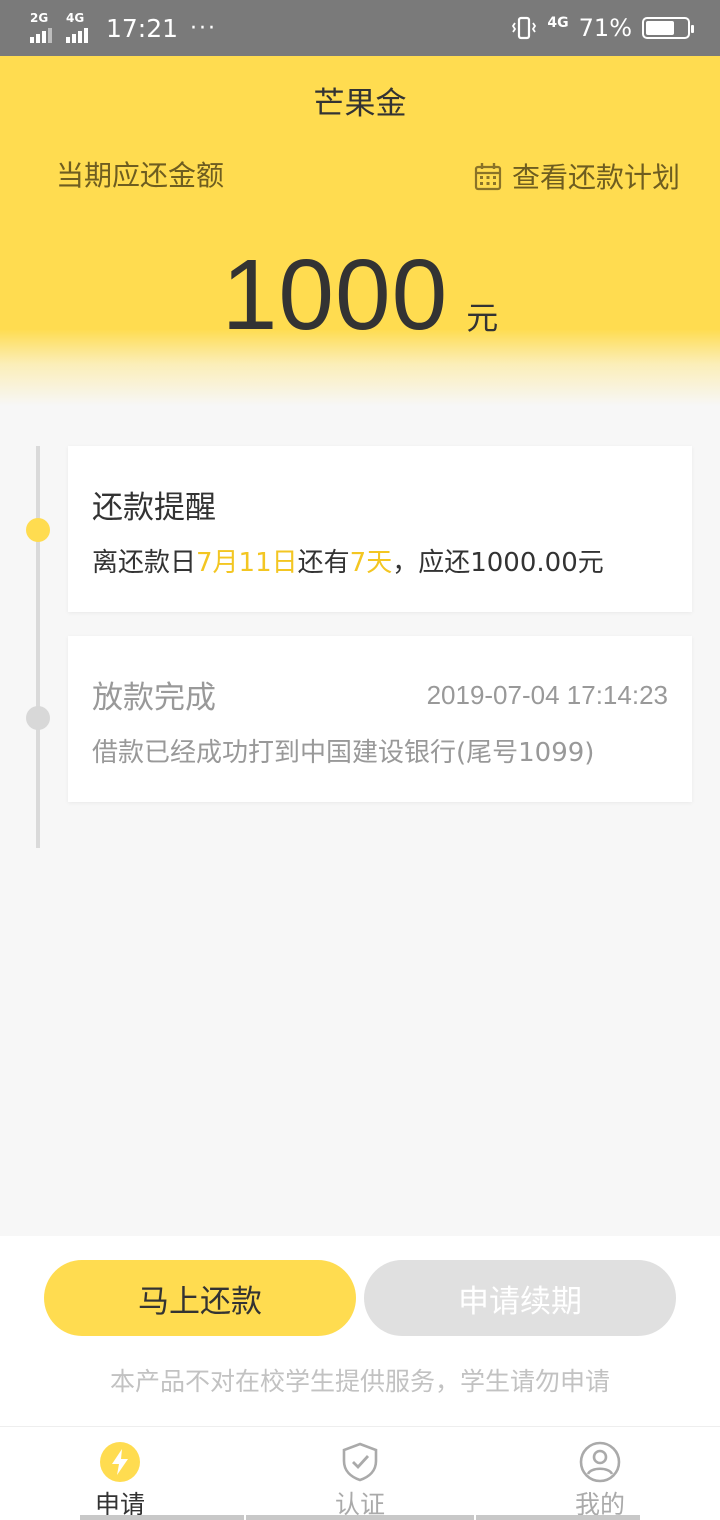  Describe the element at coordinates (38, 718) in the screenshot. I see `timeline-dot-inactive` at that location.